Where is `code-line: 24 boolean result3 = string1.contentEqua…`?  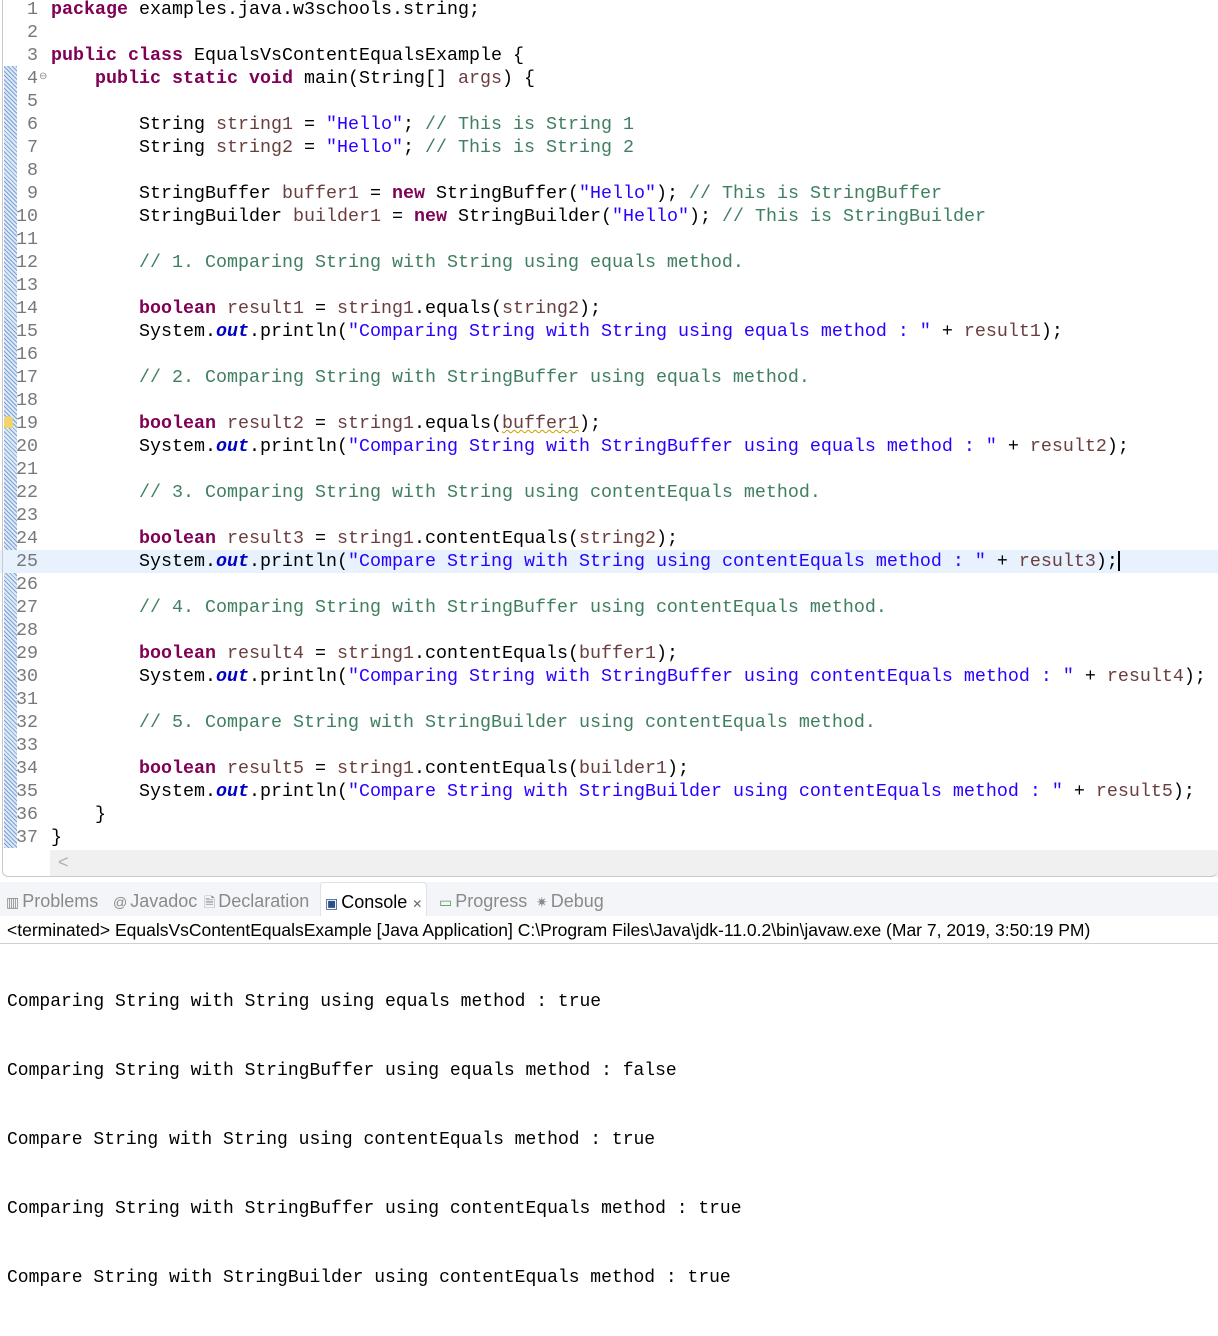 code-line: 24 boolean result3 = string1.contentEqua… is located at coordinates (609, 538).